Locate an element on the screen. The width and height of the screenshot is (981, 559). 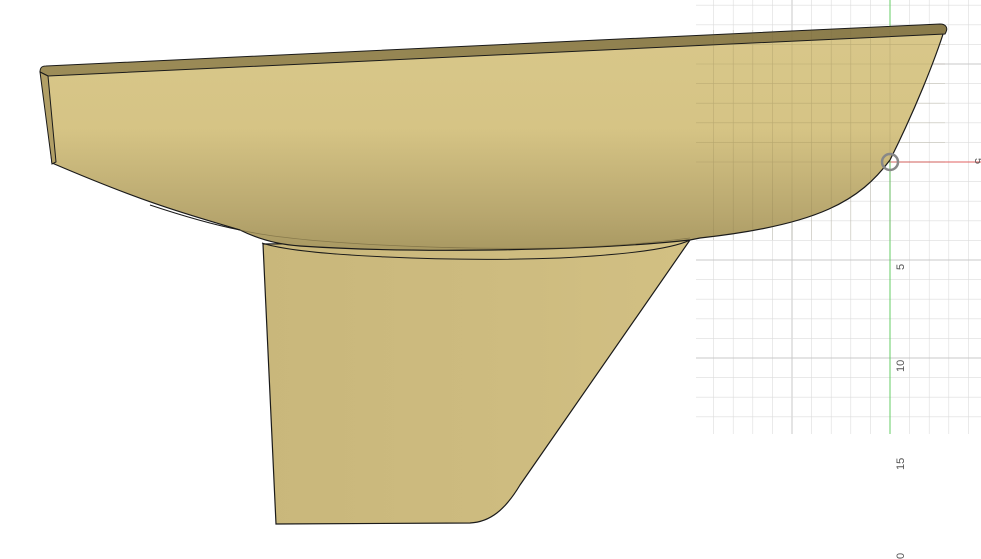
y-axis-label-15: 15 is located at coordinates (901, 464).